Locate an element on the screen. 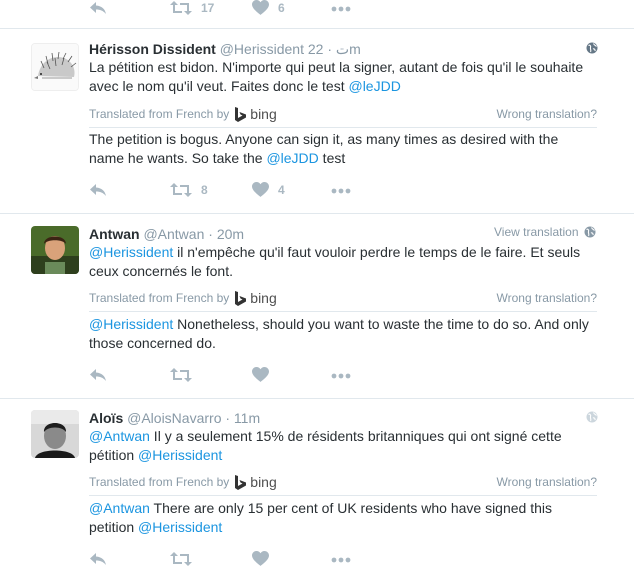 The width and height of the screenshot is (634, 579). hedgehog-avatar-image is located at coordinates (55, 67).